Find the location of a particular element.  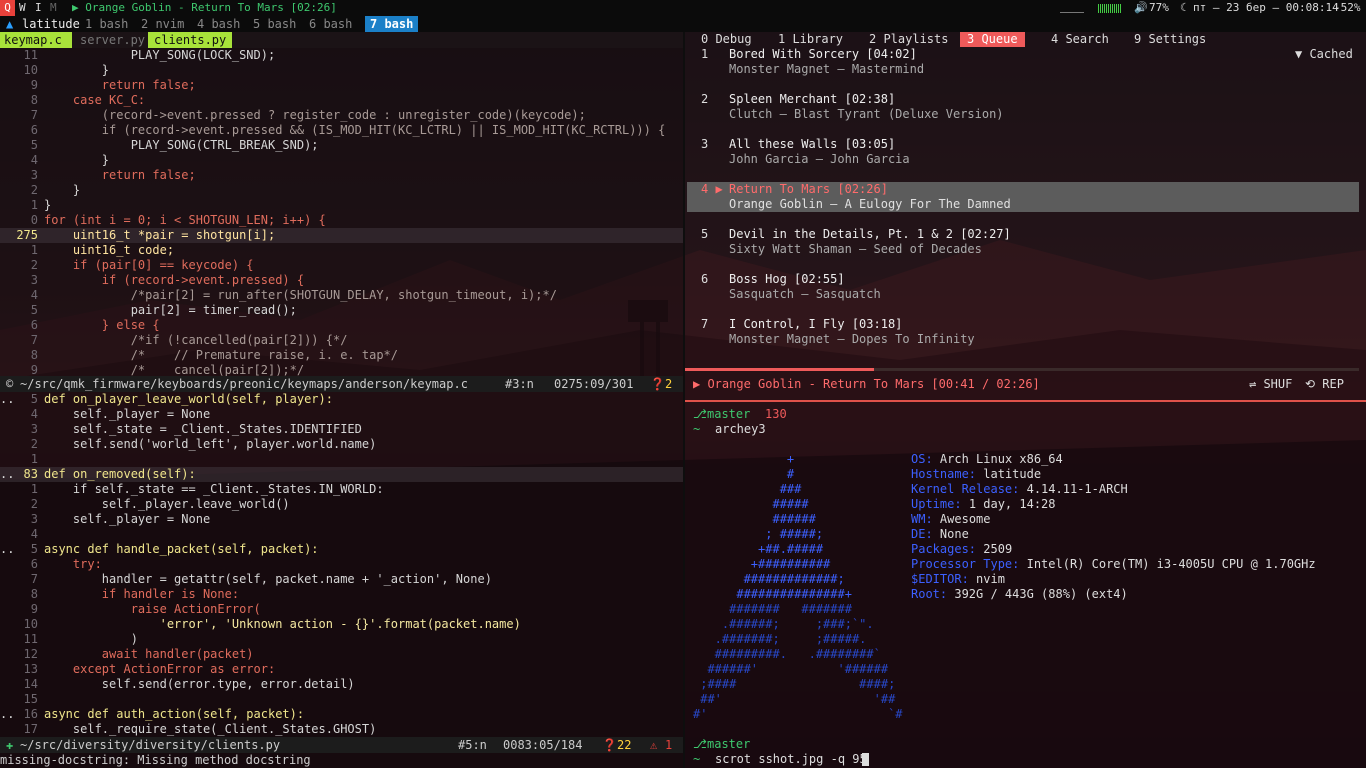

clock: пт — 23 бер — 00:08:14 is located at coordinates (1266, 7).